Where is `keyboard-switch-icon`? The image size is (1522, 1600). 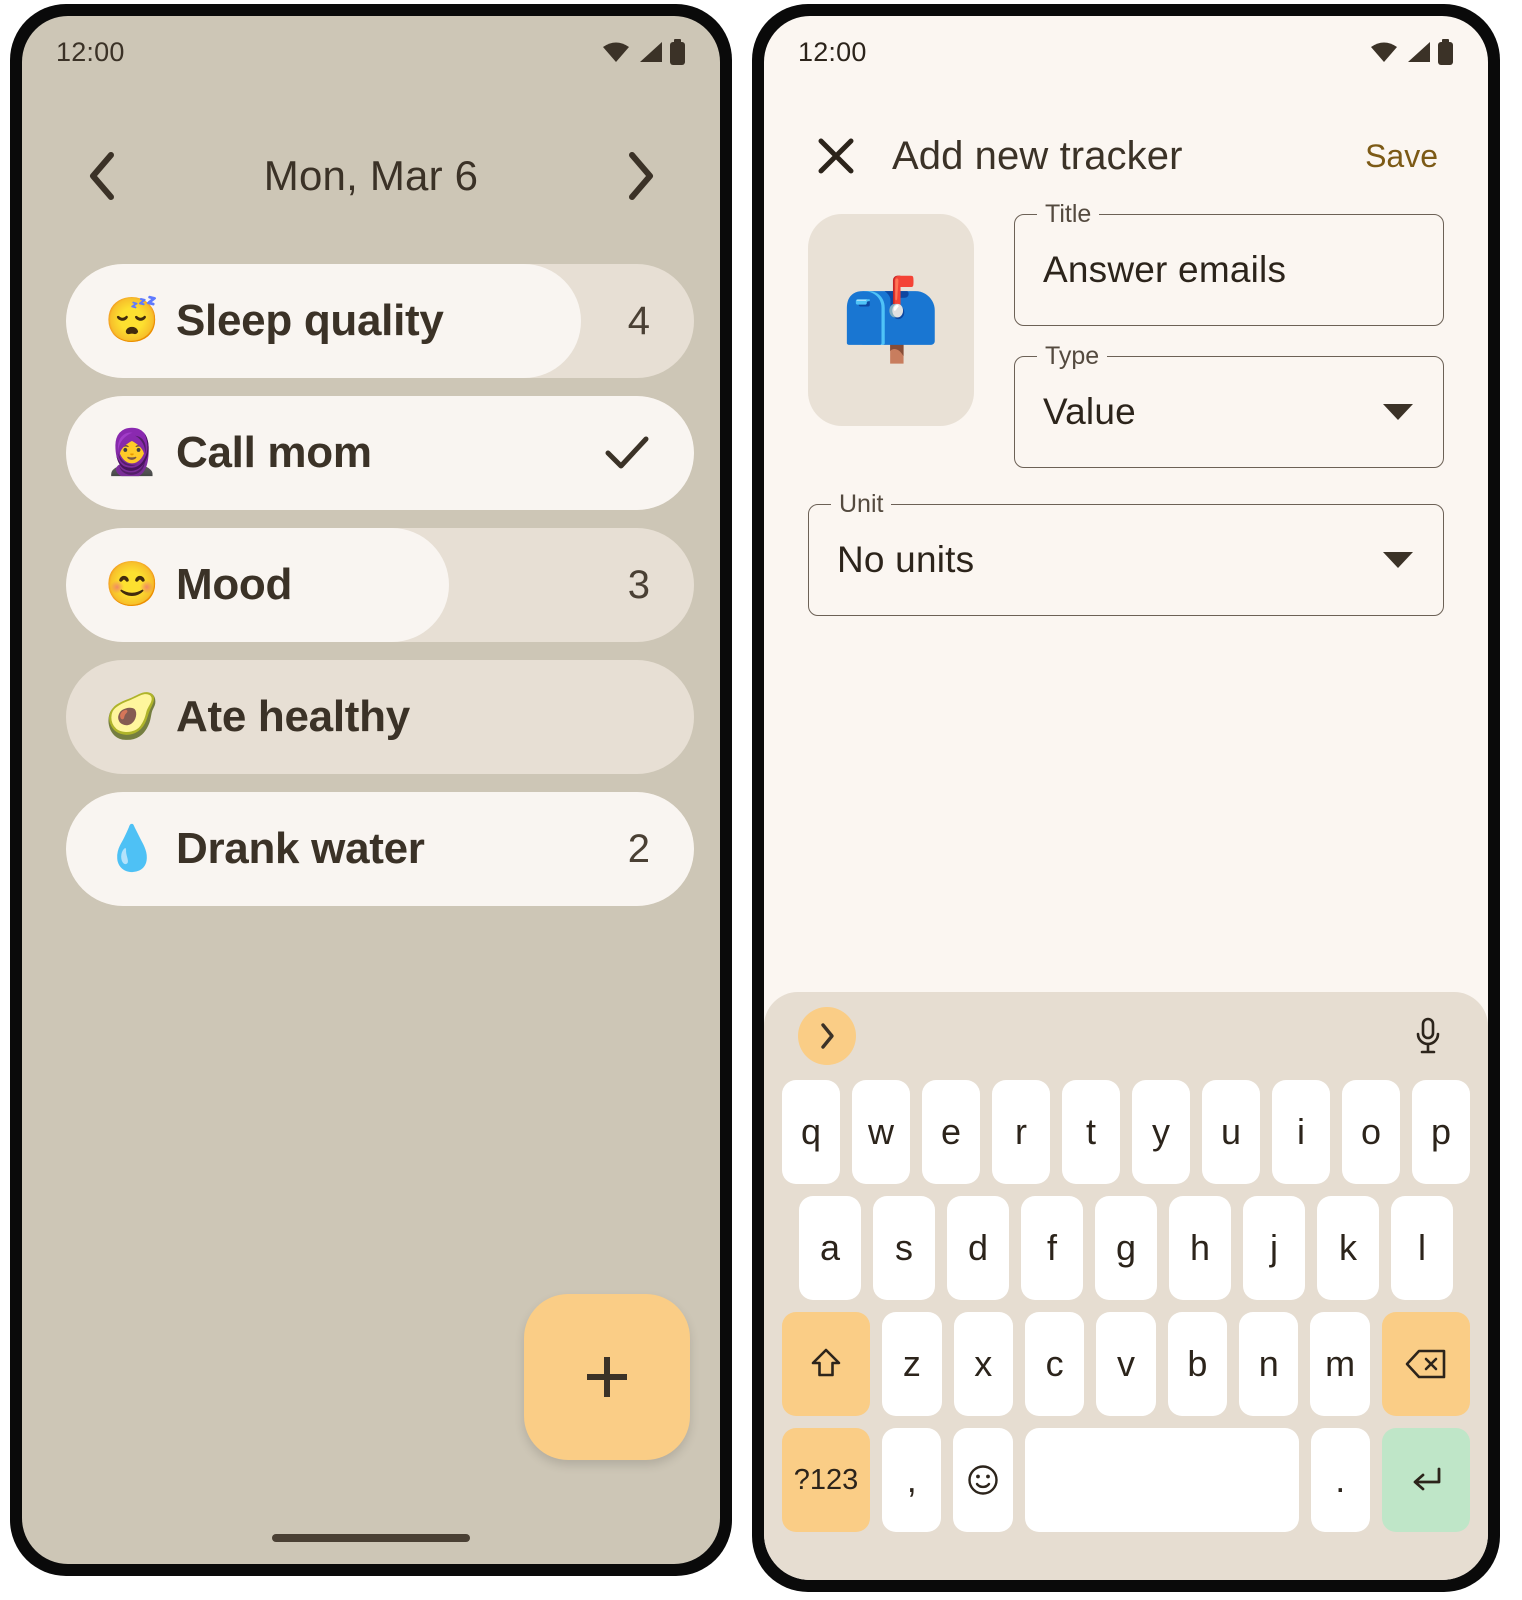 keyboard-switch-icon is located at coordinates (1412, 1579).